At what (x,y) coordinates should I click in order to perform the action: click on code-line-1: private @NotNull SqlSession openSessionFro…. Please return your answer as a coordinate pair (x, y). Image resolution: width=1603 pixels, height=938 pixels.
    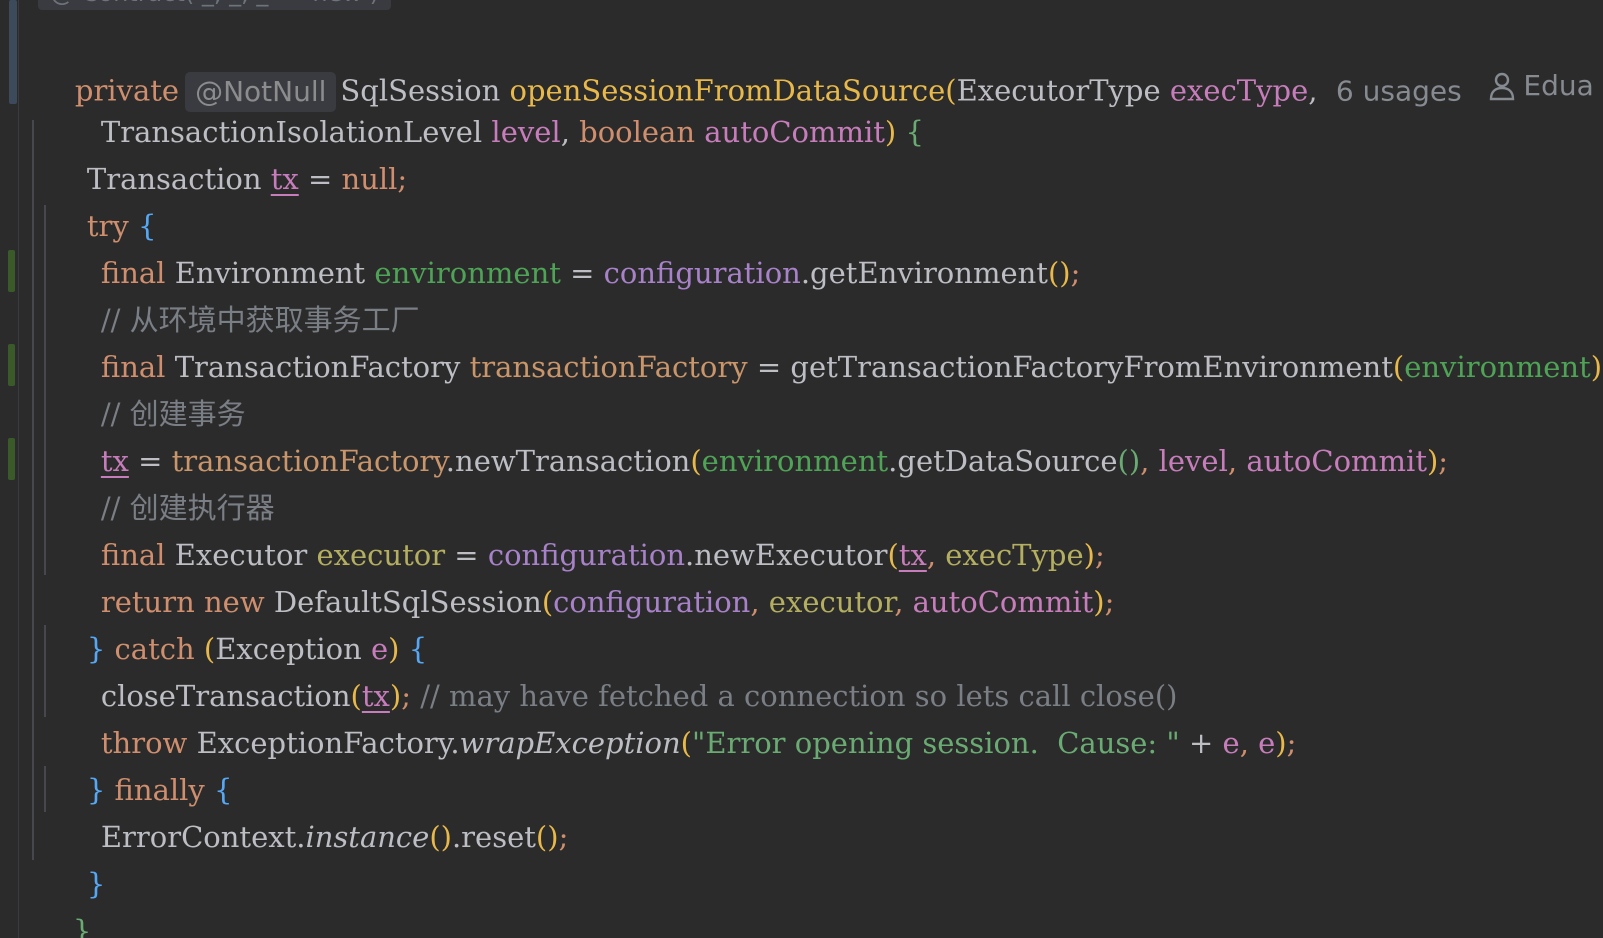
    Looking at the image, I should click on (816, 63).